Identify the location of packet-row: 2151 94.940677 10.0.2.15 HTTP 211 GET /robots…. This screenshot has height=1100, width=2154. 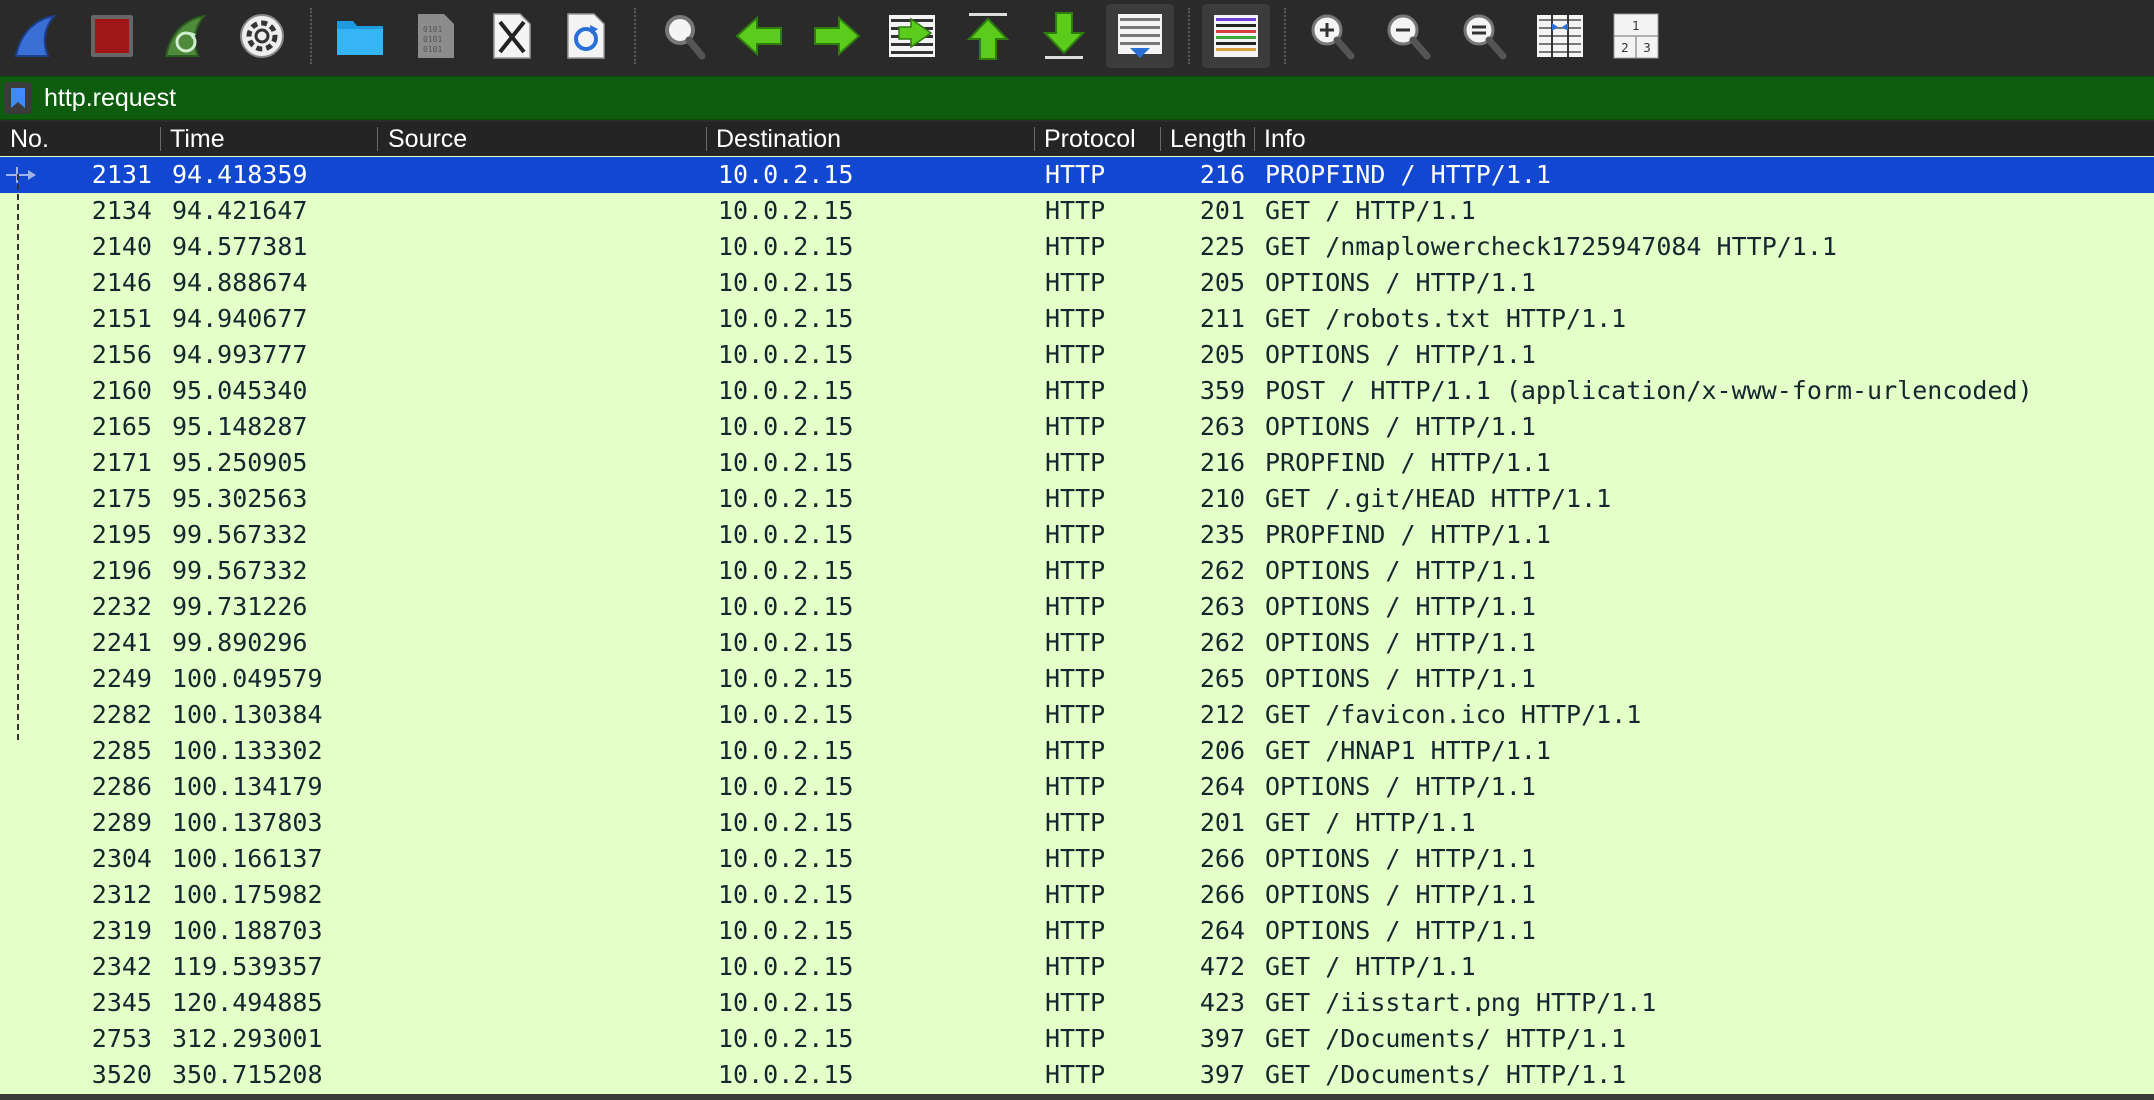
(1077, 319).